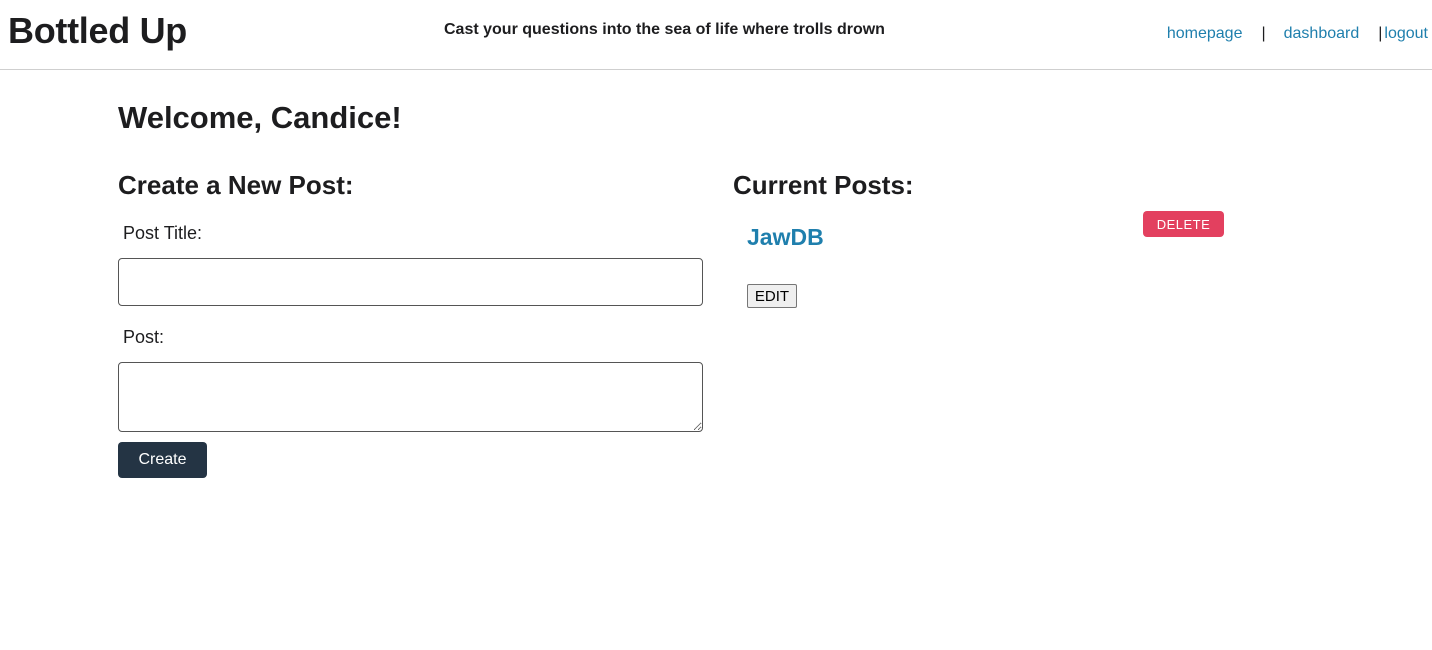 This screenshot has width=1432, height=650. Describe the element at coordinates (1183, 224) in the screenshot. I see `delete-post-button: DELETE` at that location.